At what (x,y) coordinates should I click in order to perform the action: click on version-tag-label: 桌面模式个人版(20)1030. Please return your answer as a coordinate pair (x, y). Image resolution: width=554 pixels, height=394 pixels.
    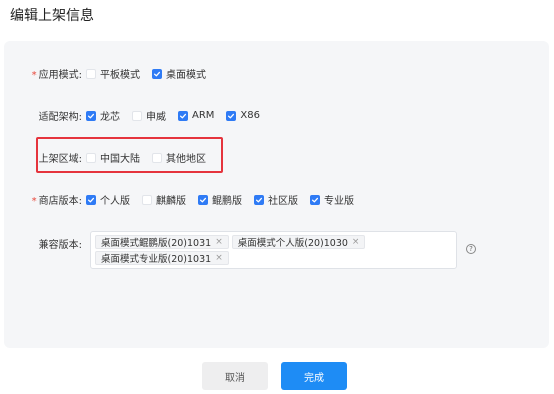
    Looking at the image, I should click on (292, 243).